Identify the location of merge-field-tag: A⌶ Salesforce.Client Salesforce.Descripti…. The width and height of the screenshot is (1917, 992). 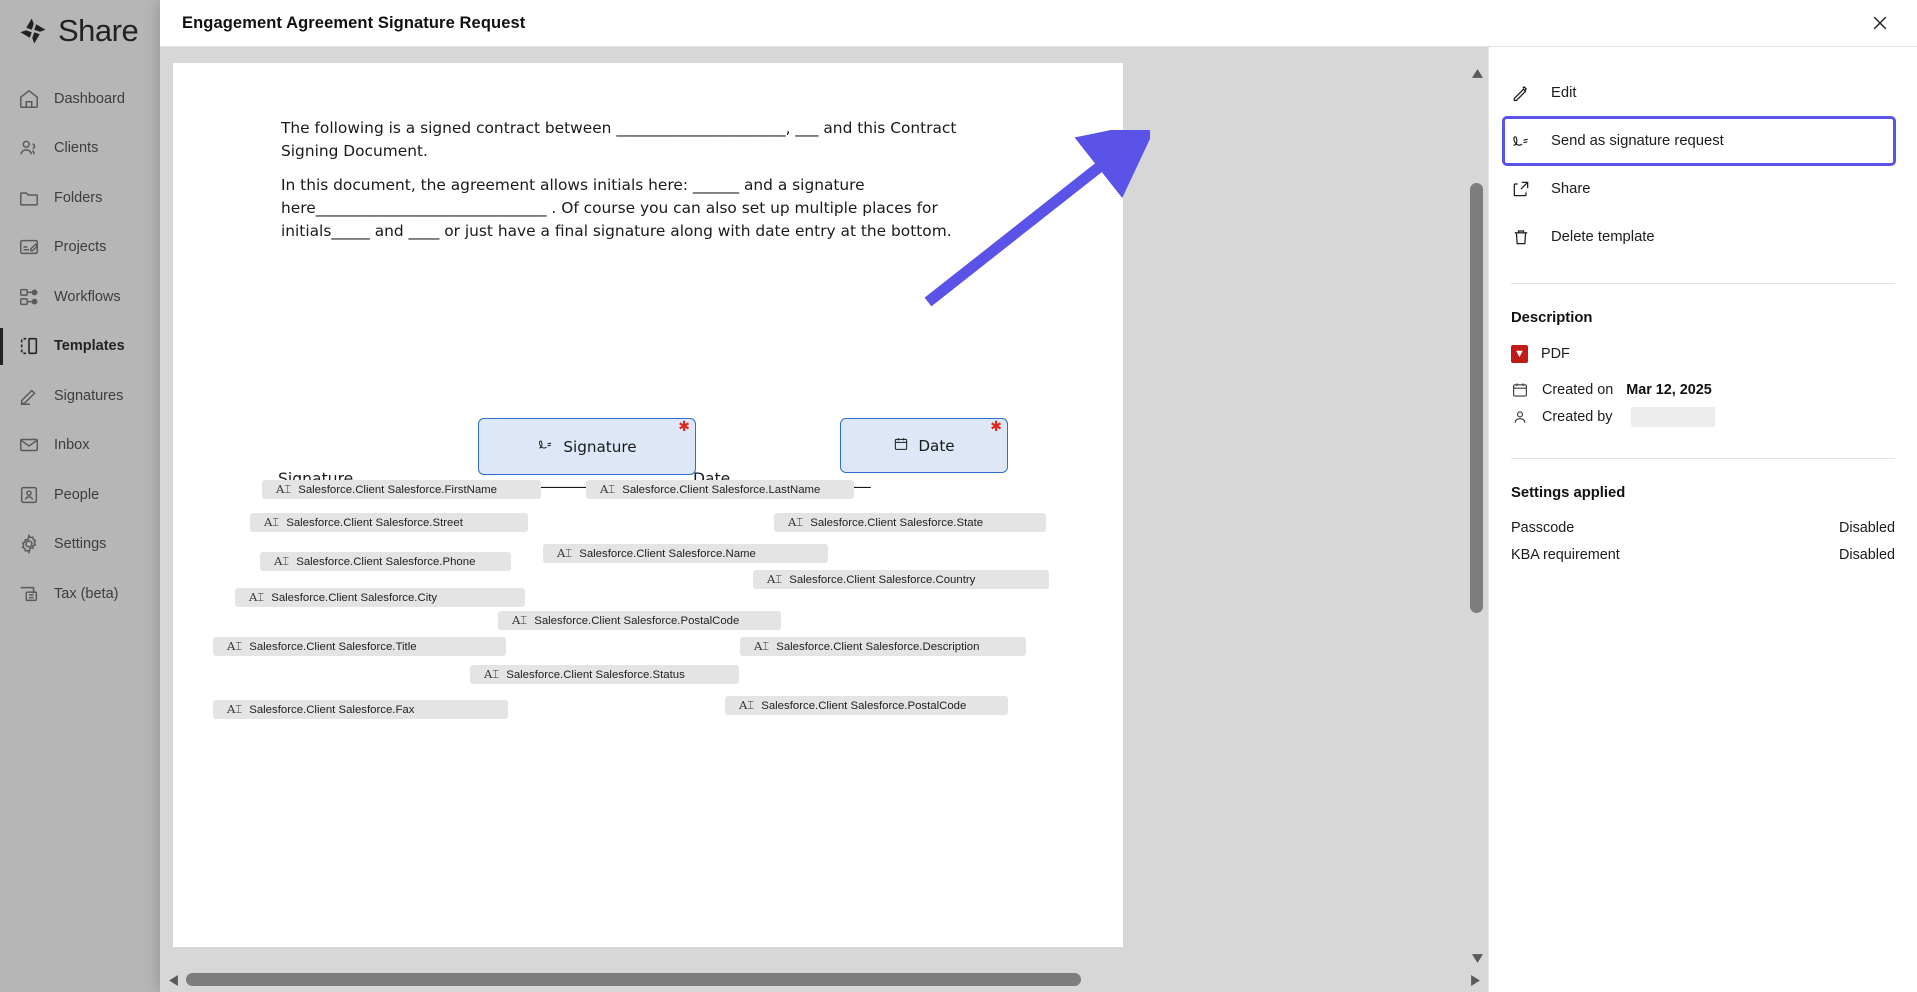
(883, 646).